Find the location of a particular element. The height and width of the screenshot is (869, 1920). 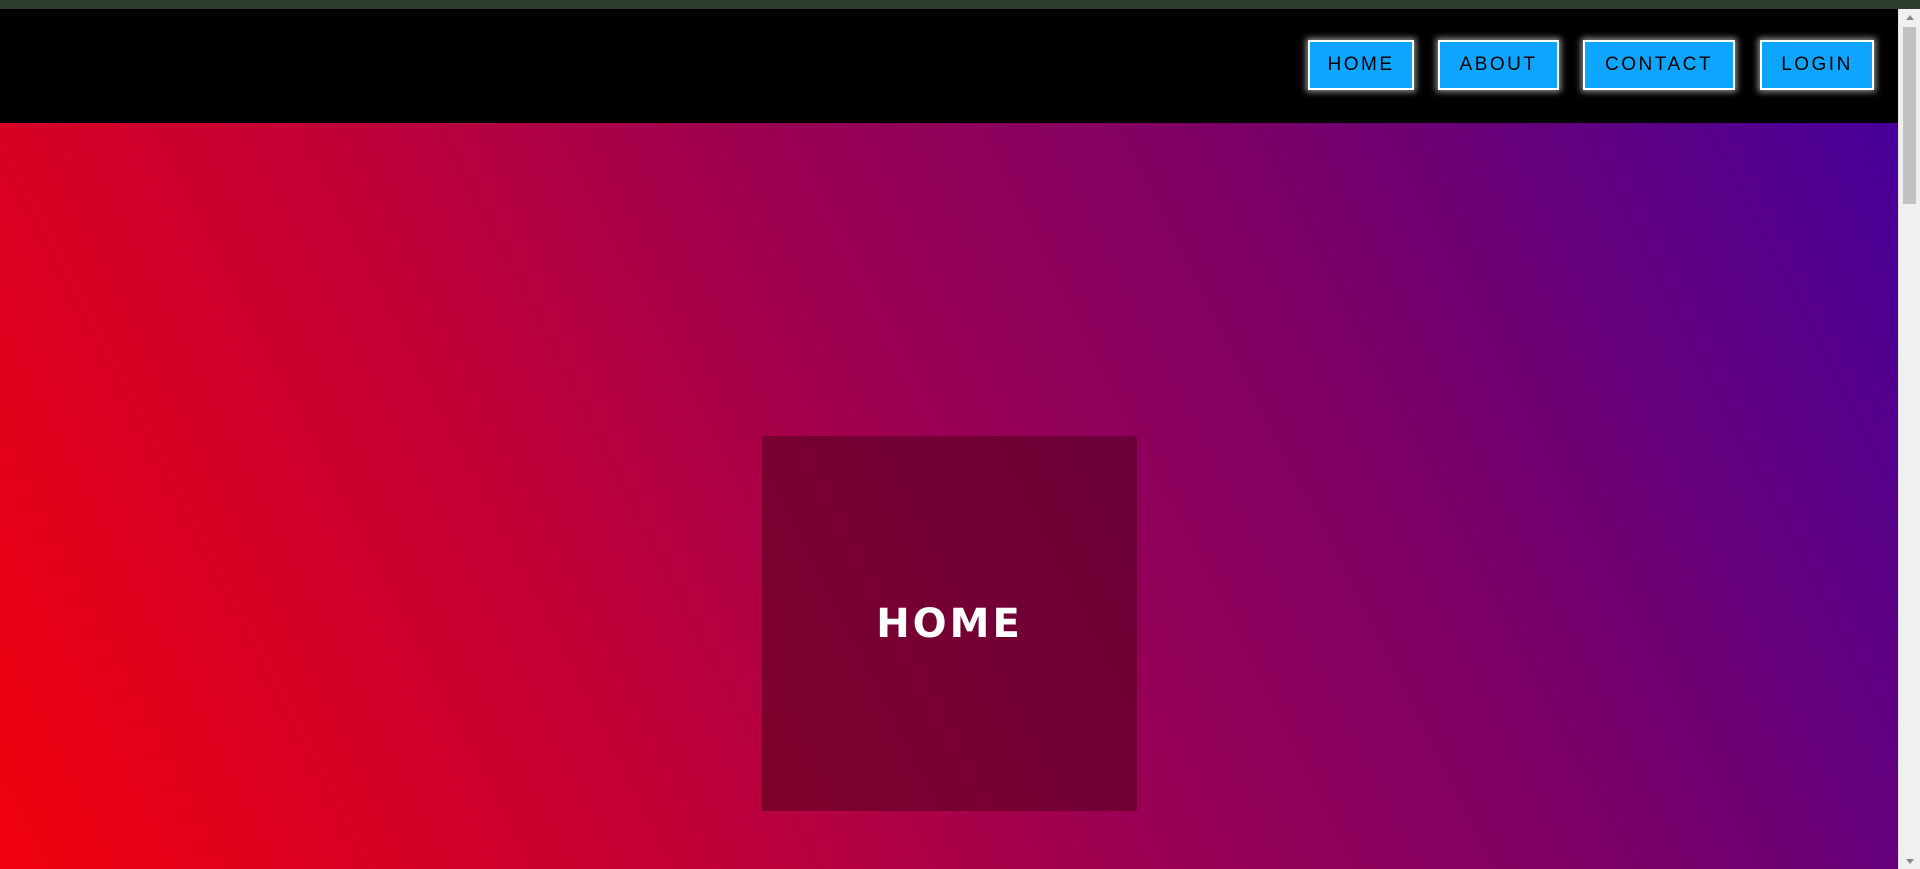

navbar: HOME ABOUT CONTACT LOGIN is located at coordinates (949, 66).